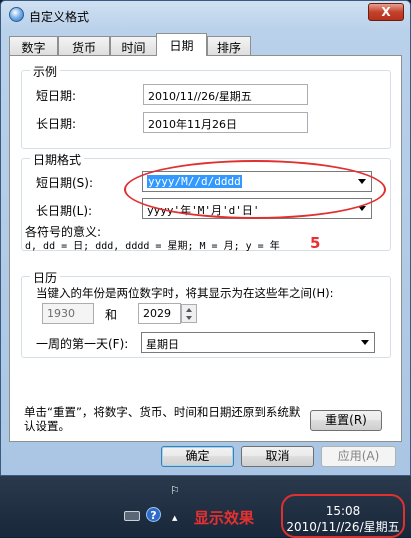 Image resolution: width=411 pixels, height=538 pixels. I want to click on calendar-group-title: 日历, so click(45, 277).